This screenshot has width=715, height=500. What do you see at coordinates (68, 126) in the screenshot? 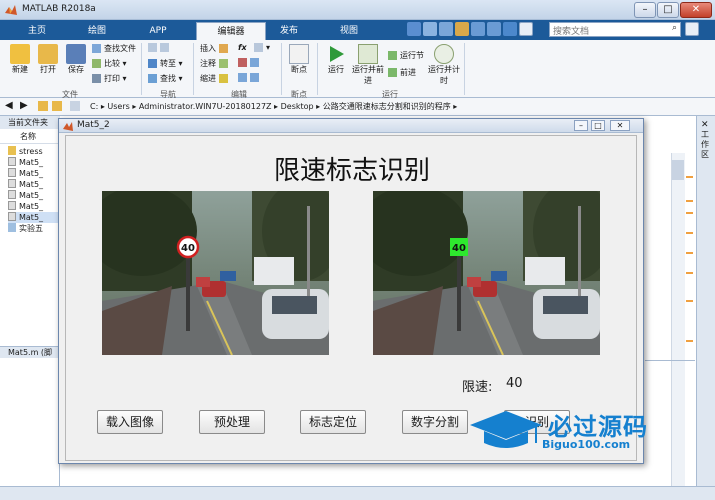
I see `figure-logo-icon` at bounding box center [68, 126].